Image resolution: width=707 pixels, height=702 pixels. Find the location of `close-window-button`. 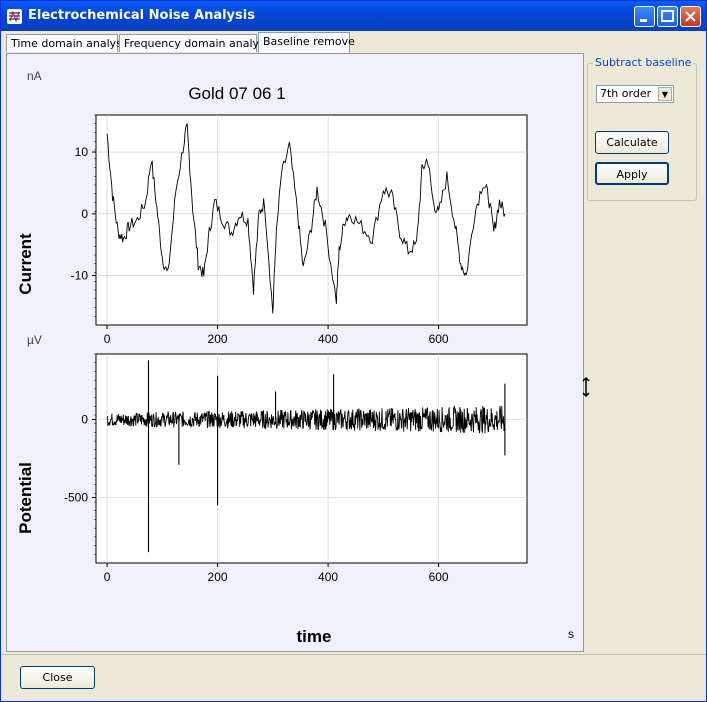

close-window-button is located at coordinates (690, 16).